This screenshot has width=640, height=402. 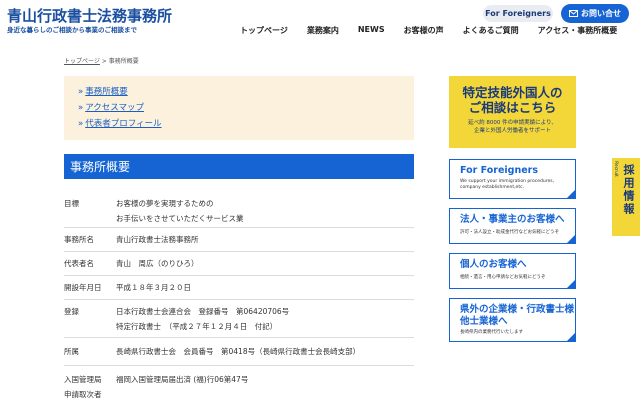 What do you see at coordinates (512, 271) in the screenshot?
I see `individual-clients-banner: 個人のお客様へ 相続・遺言・用心申請などお気軽にどうぞ` at bounding box center [512, 271].